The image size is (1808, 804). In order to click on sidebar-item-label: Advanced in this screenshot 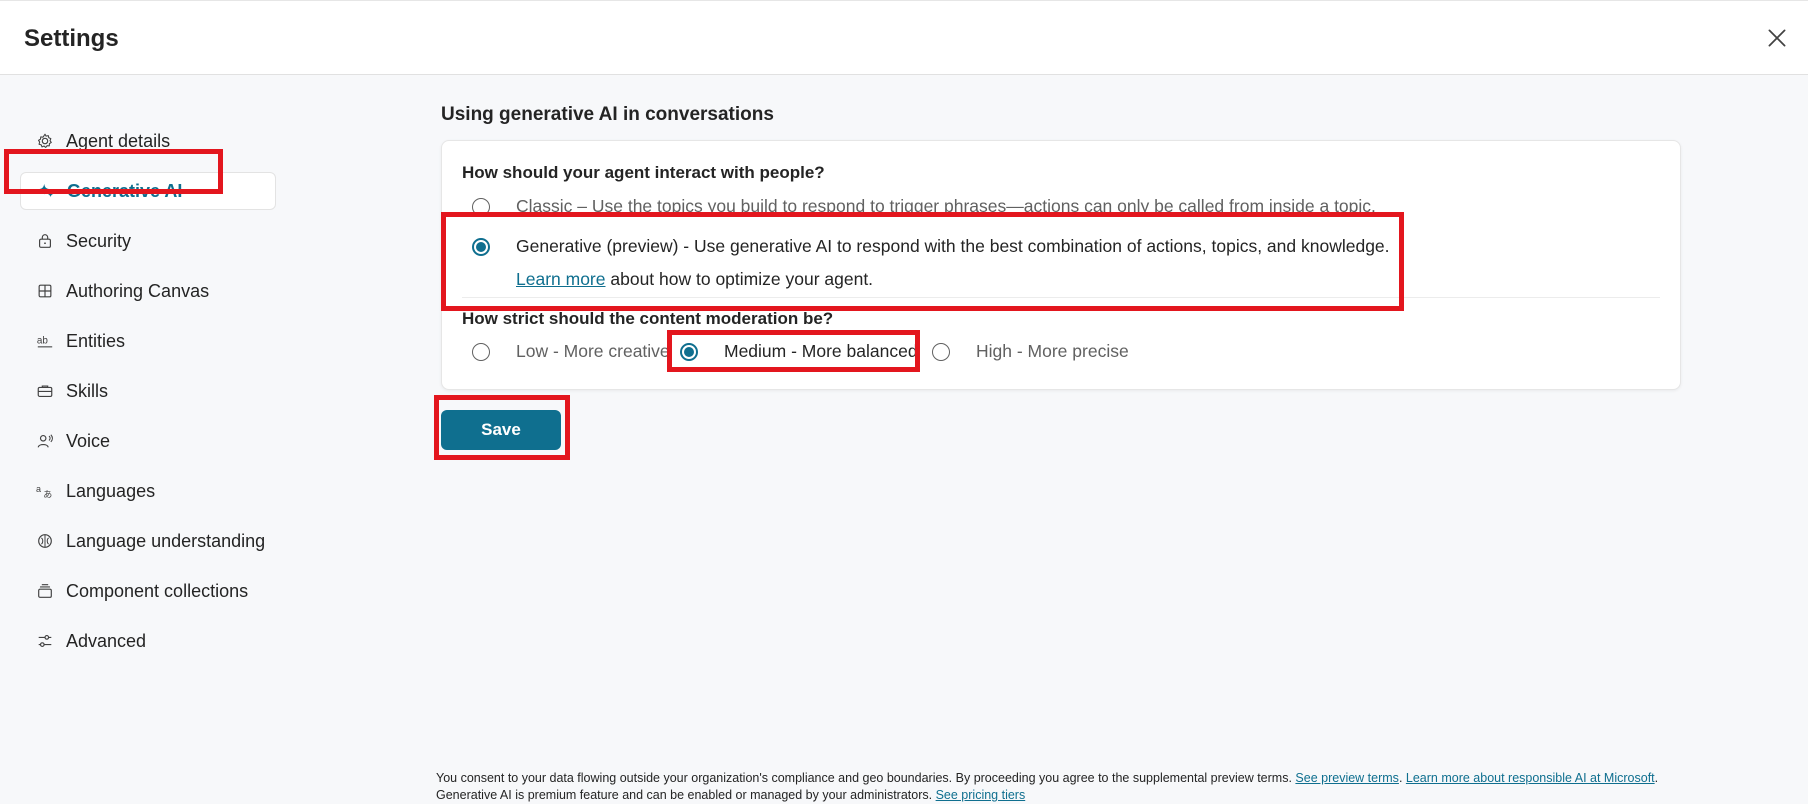, I will do `click(106, 640)`.